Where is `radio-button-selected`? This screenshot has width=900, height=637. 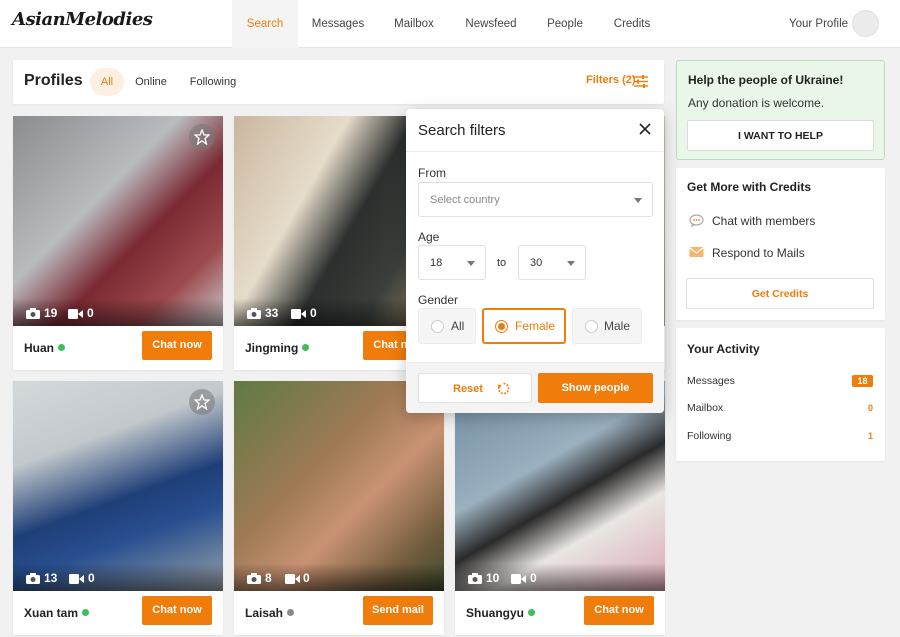
radio-button-selected is located at coordinates (501, 326).